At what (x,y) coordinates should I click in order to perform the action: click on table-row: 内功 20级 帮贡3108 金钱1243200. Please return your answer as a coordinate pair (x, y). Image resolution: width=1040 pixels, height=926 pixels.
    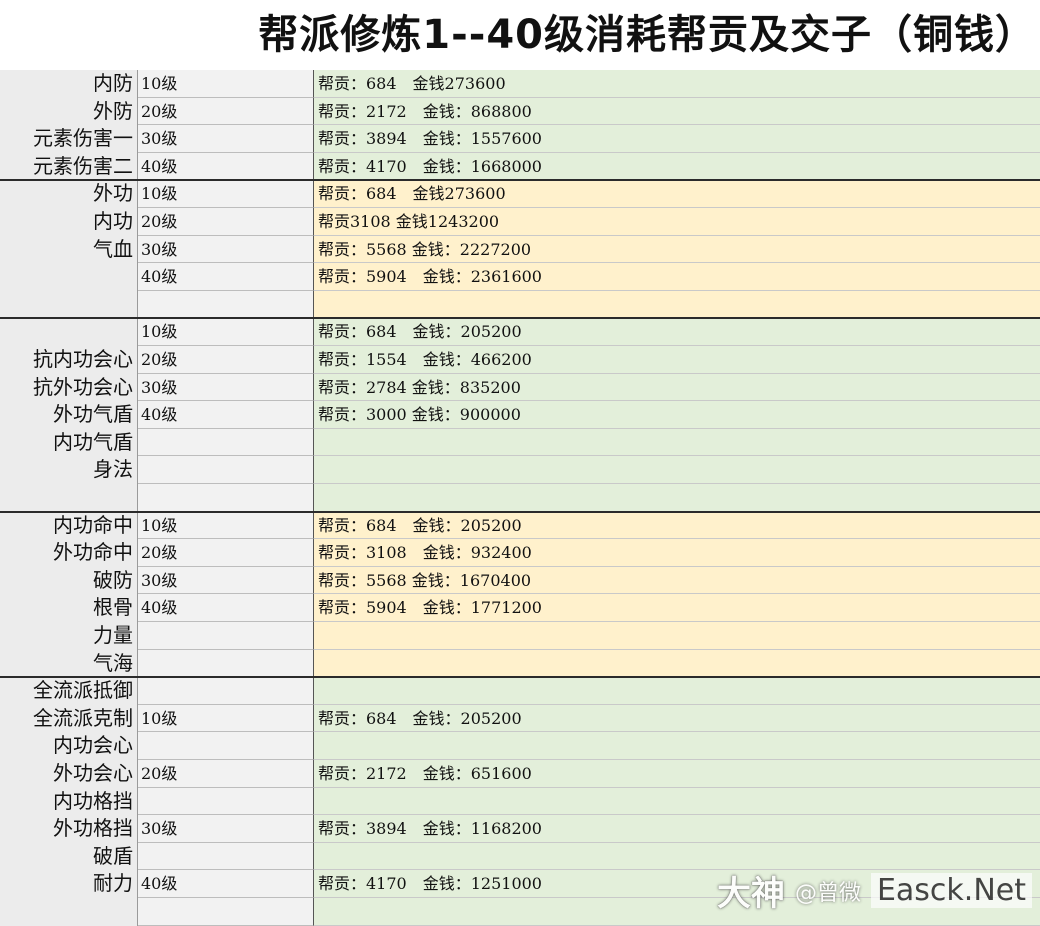
    Looking at the image, I should click on (520, 222).